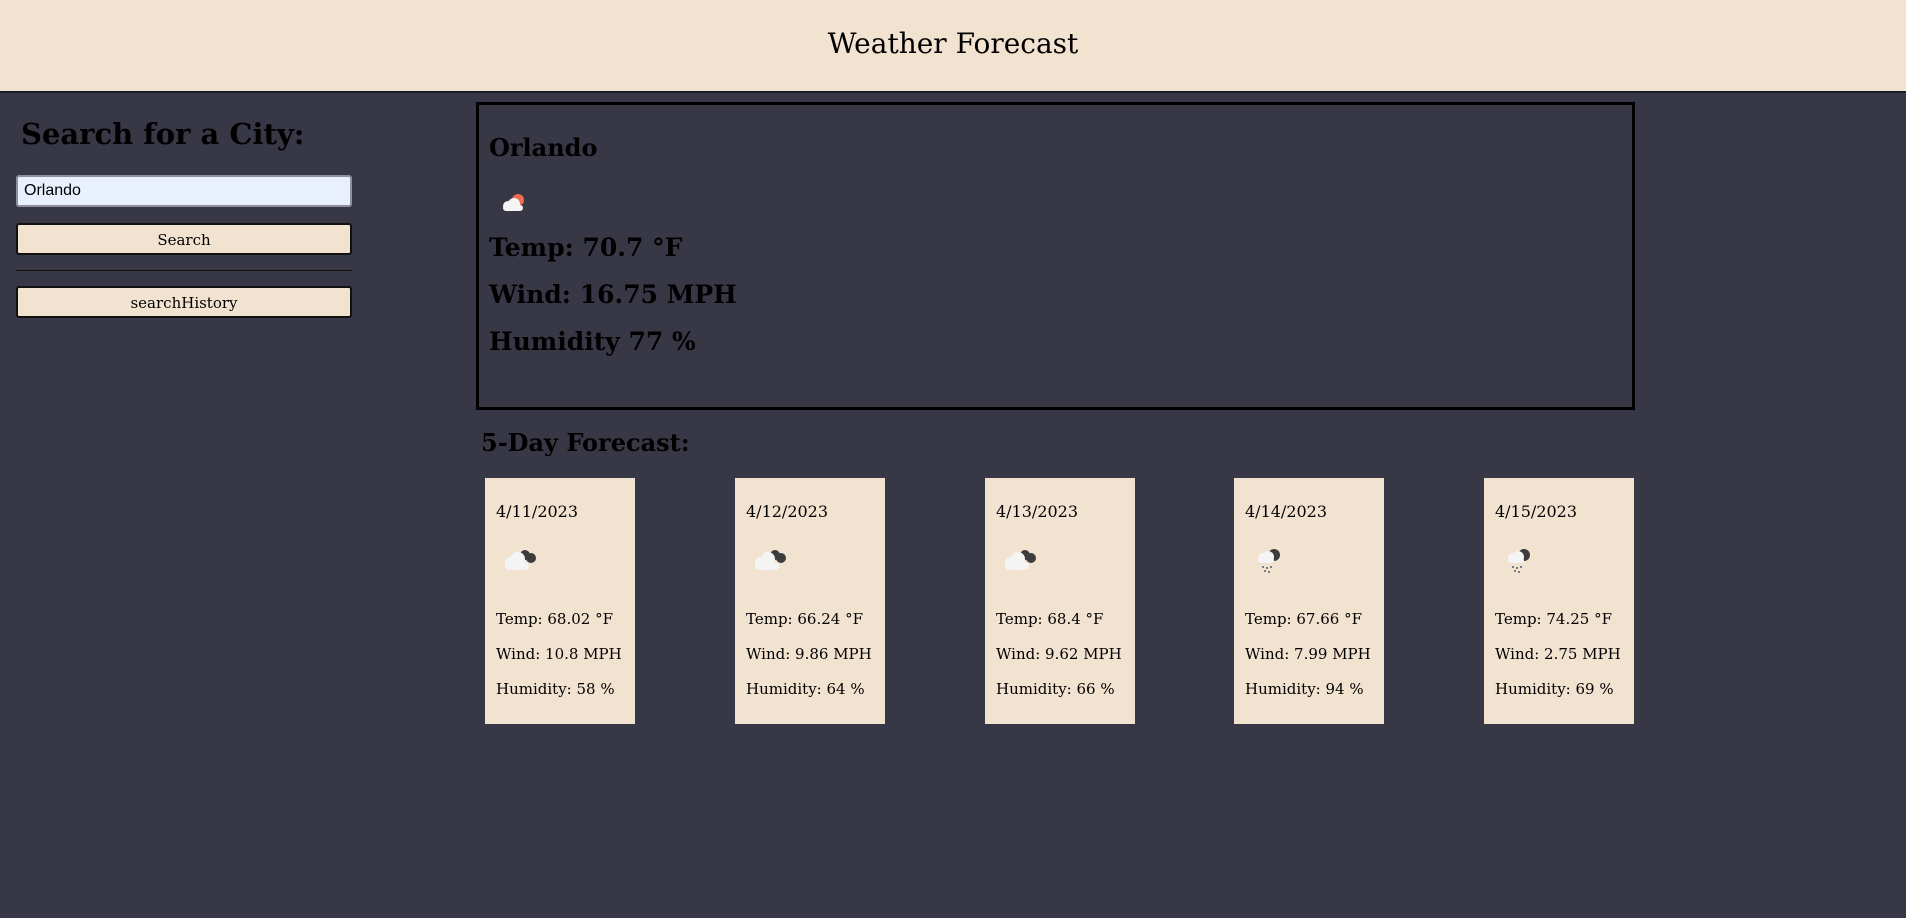 The width and height of the screenshot is (1906, 918). What do you see at coordinates (809, 654) in the screenshot?
I see `forecast-wind: Wind: 9.86 MPH` at bounding box center [809, 654].